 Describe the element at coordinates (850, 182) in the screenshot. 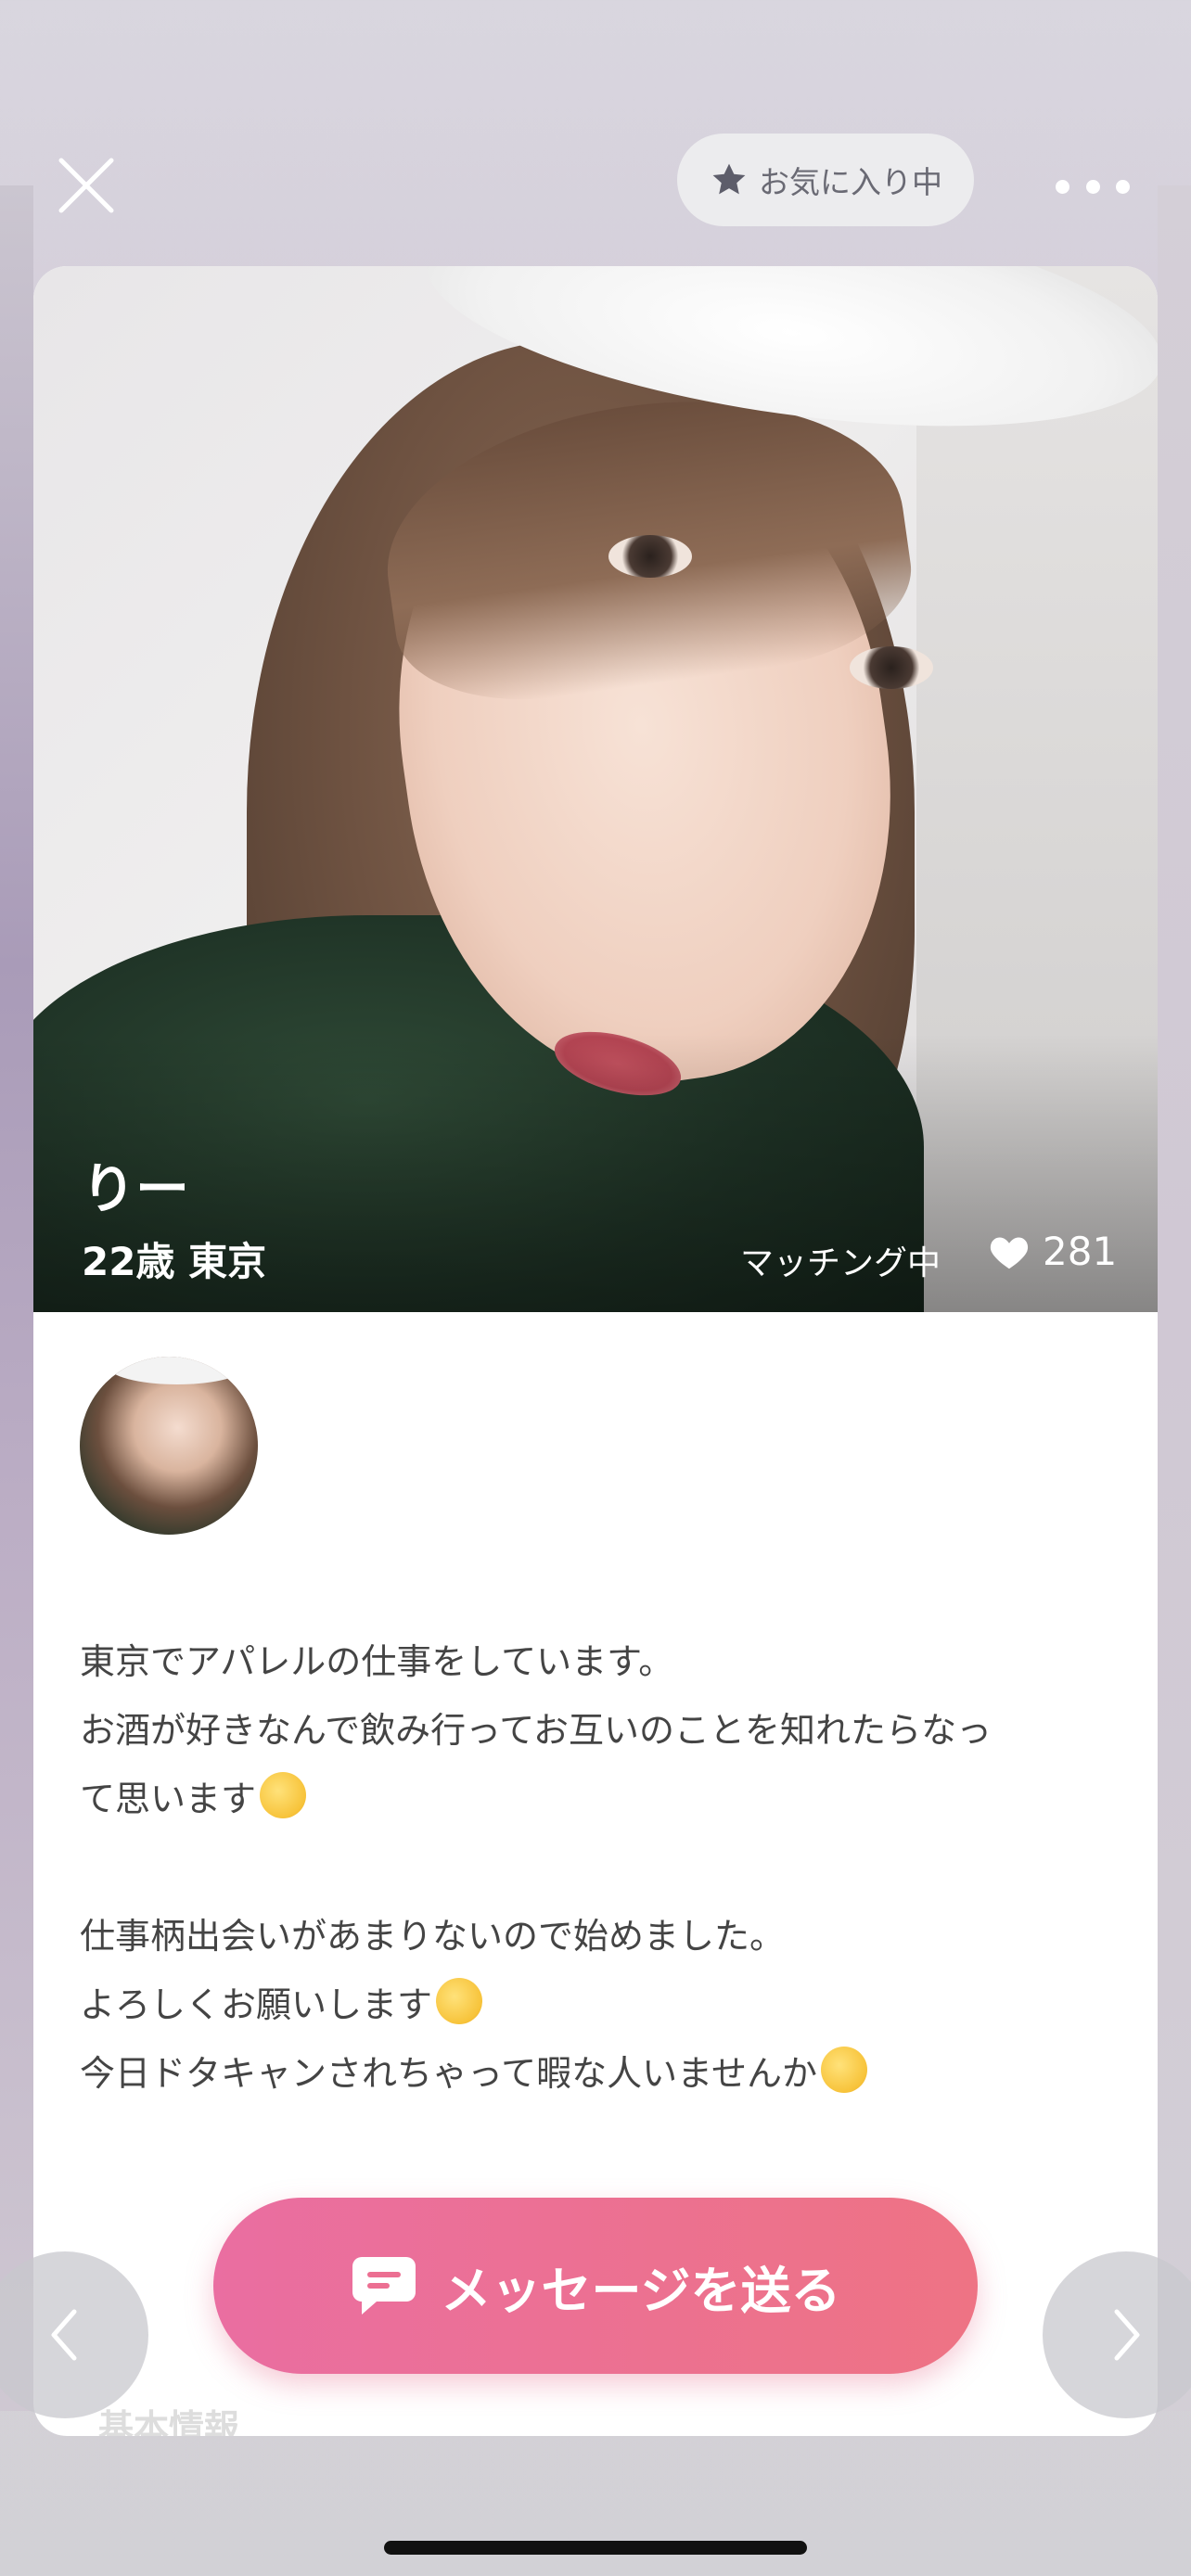

I see `favorite-label: お気に入り中` at that location.